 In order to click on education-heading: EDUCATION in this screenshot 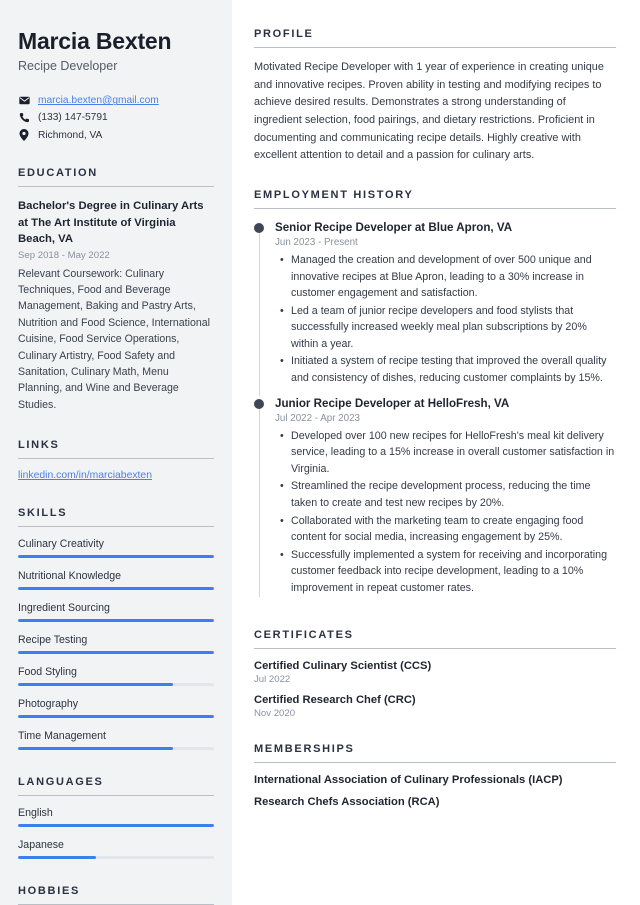, I will do `click(116, 177)`.